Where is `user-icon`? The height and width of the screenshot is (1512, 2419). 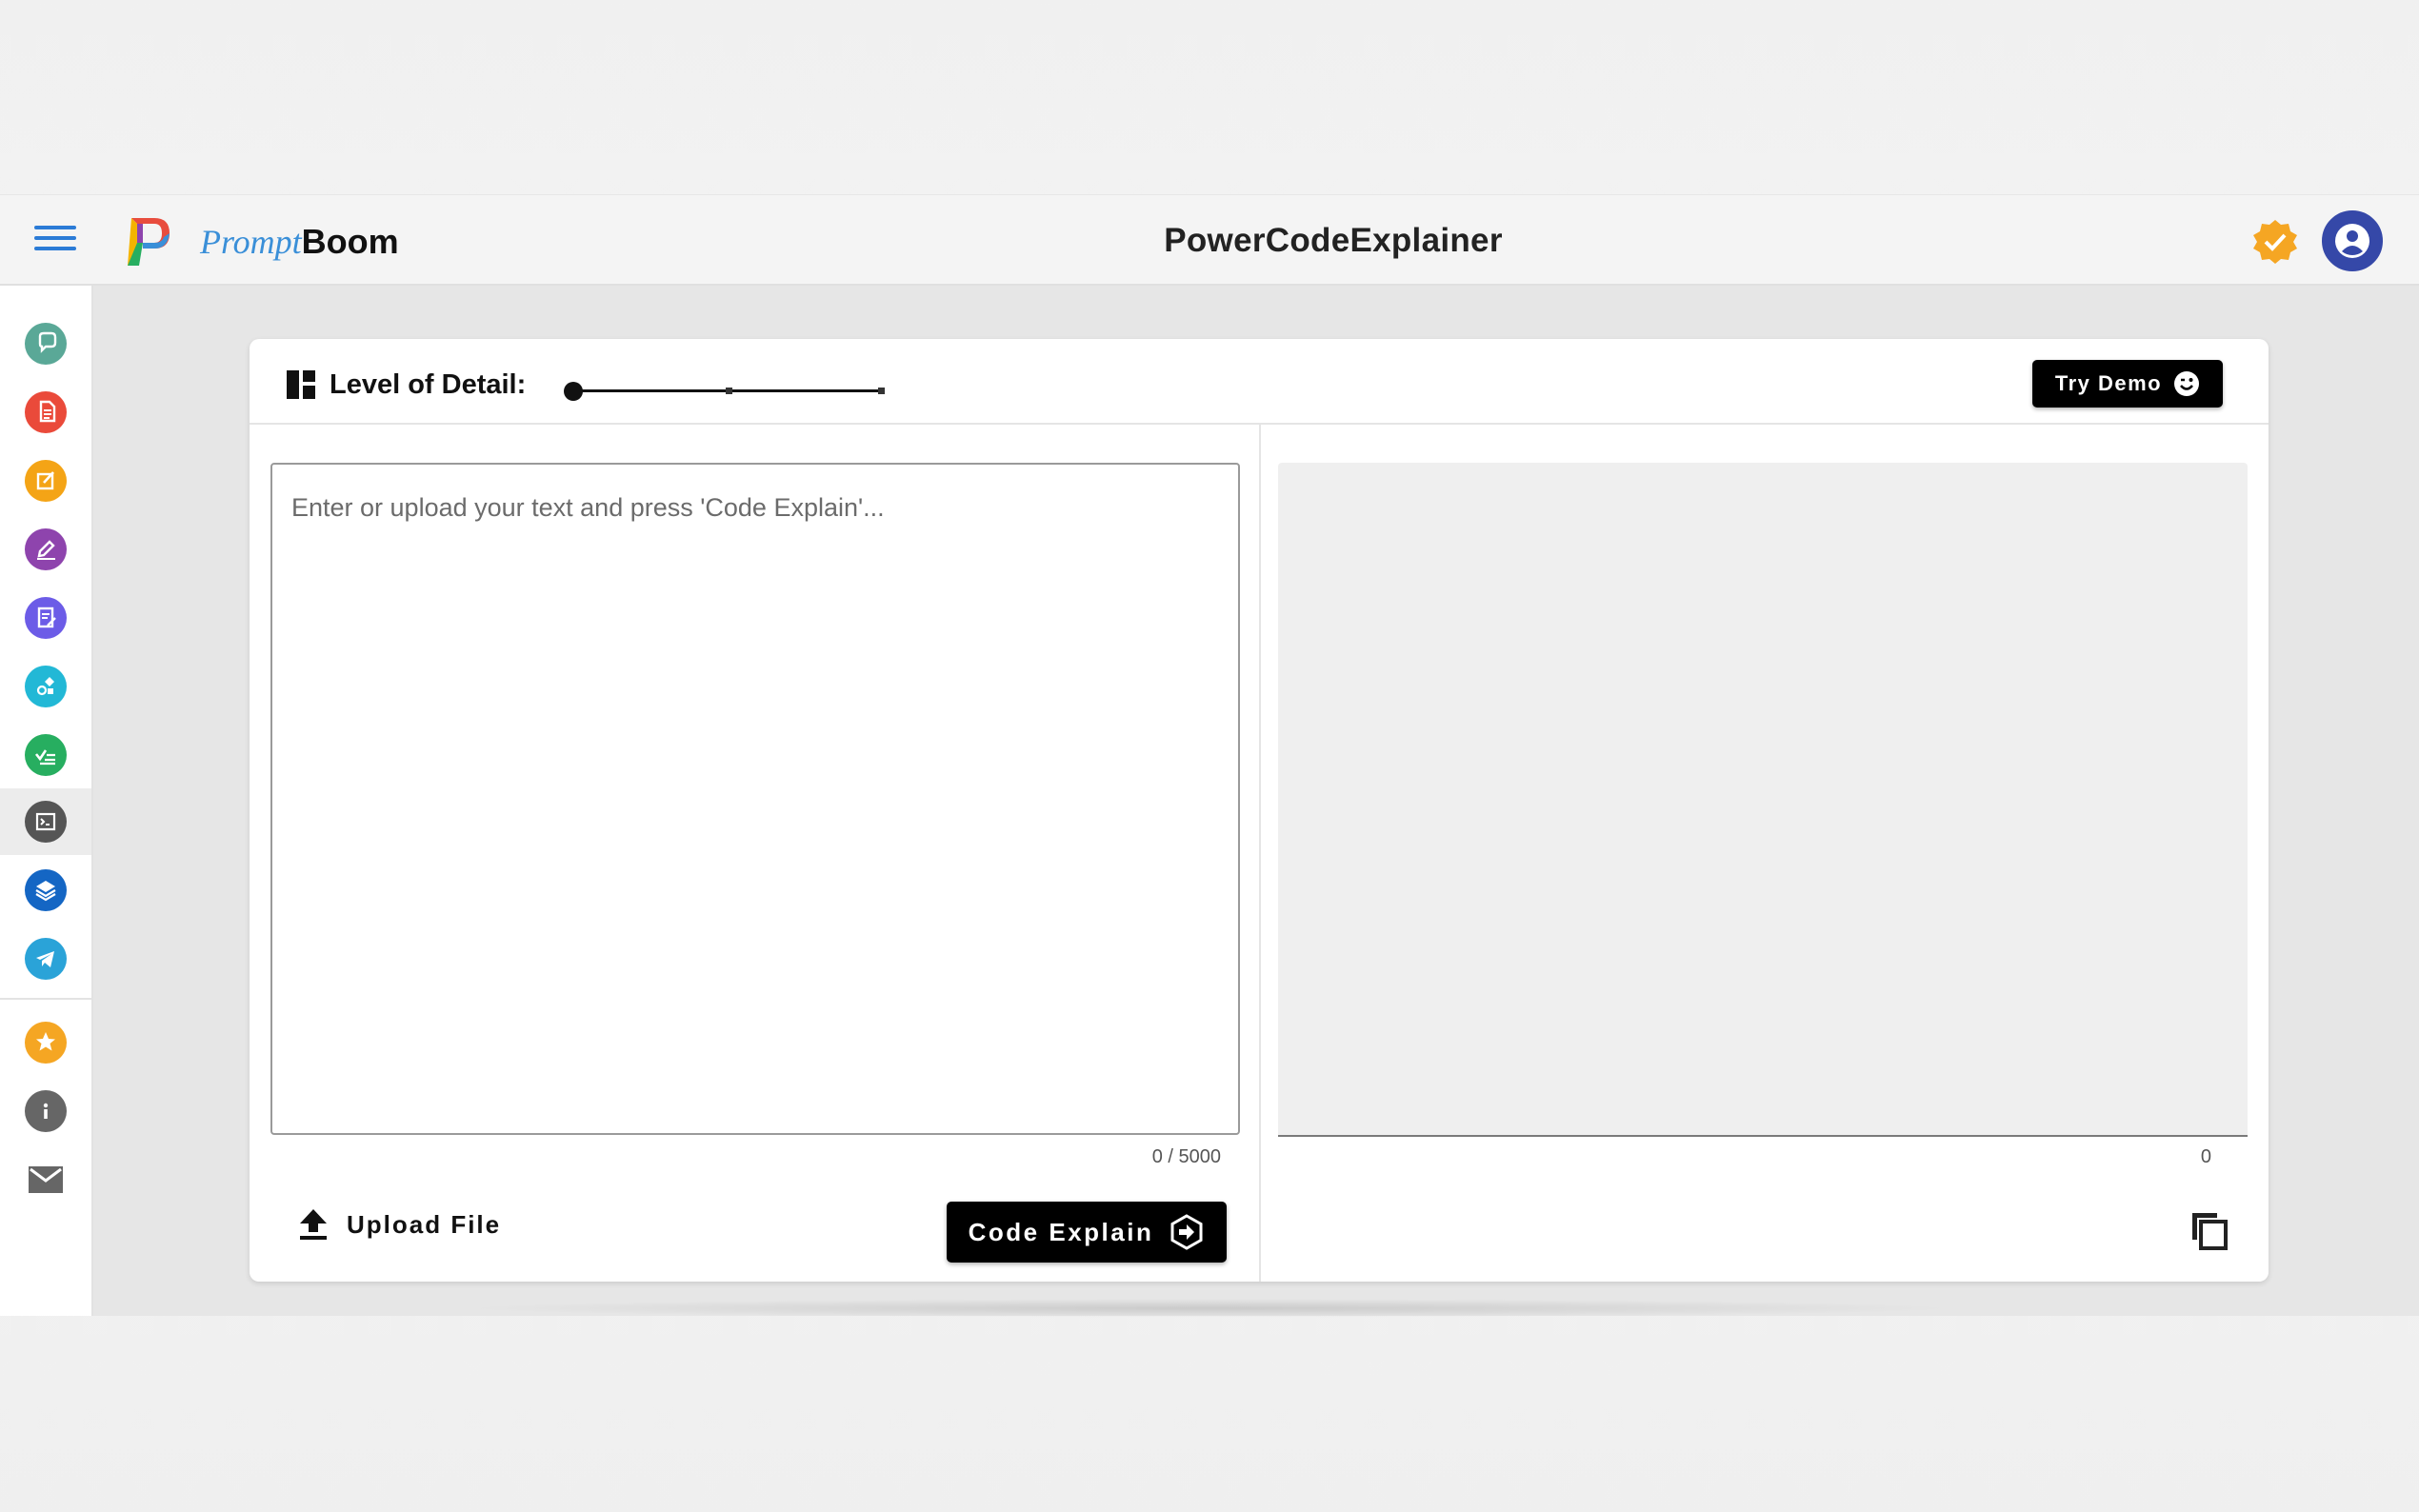 user-icon is located at coordinates (2352, 241).